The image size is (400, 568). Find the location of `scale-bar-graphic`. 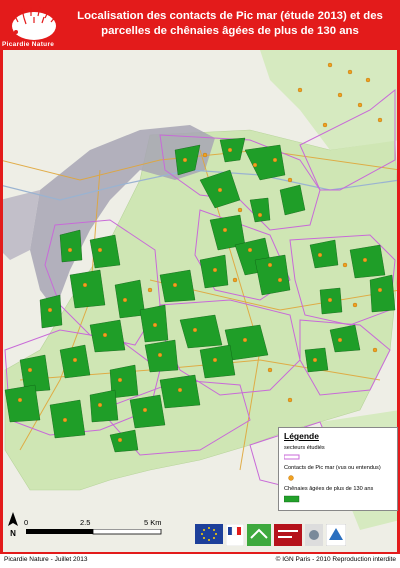

scale-bar-graphic is located at coordinates (94, 532).